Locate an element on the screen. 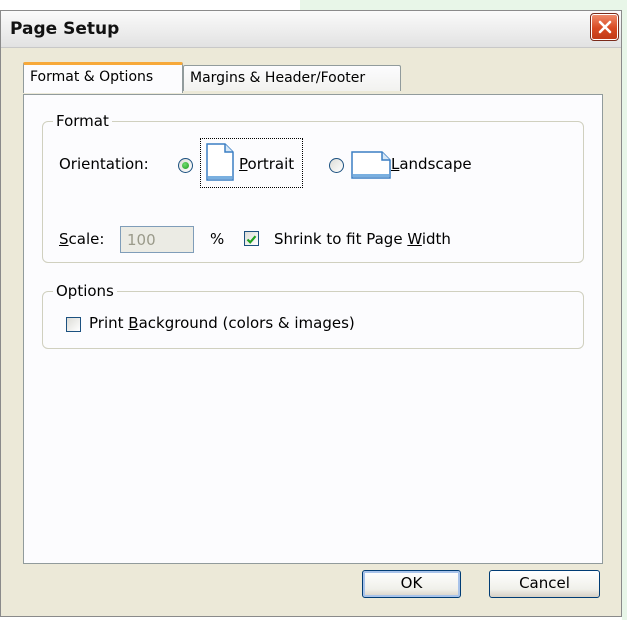 The width and height of the screenshot is (627, 620). scale-input: 100 is located at coordinates (157, 239).